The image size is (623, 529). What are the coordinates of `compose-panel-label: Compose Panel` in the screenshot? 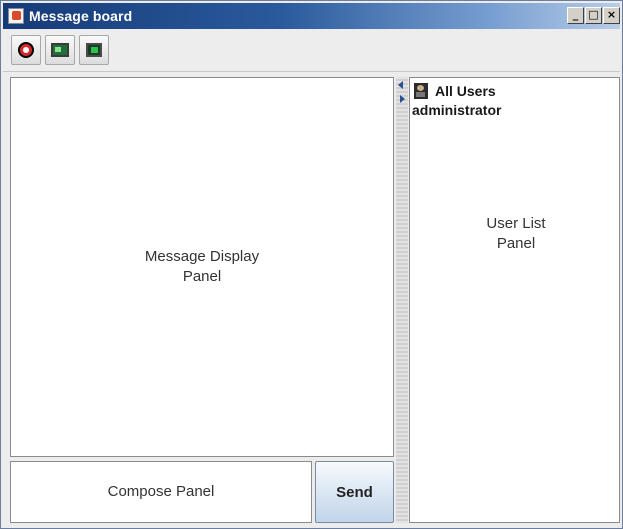 It's located at (161, 491).